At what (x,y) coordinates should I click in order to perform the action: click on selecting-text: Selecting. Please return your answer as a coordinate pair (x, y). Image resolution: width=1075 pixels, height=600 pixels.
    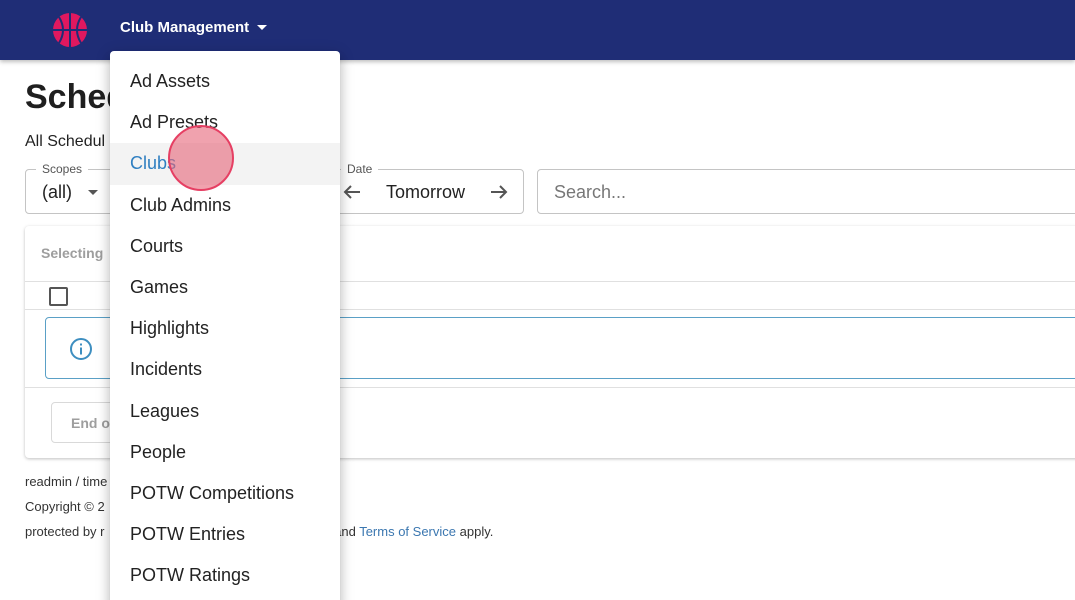
    Looking at the image, I should click on (72, 253).